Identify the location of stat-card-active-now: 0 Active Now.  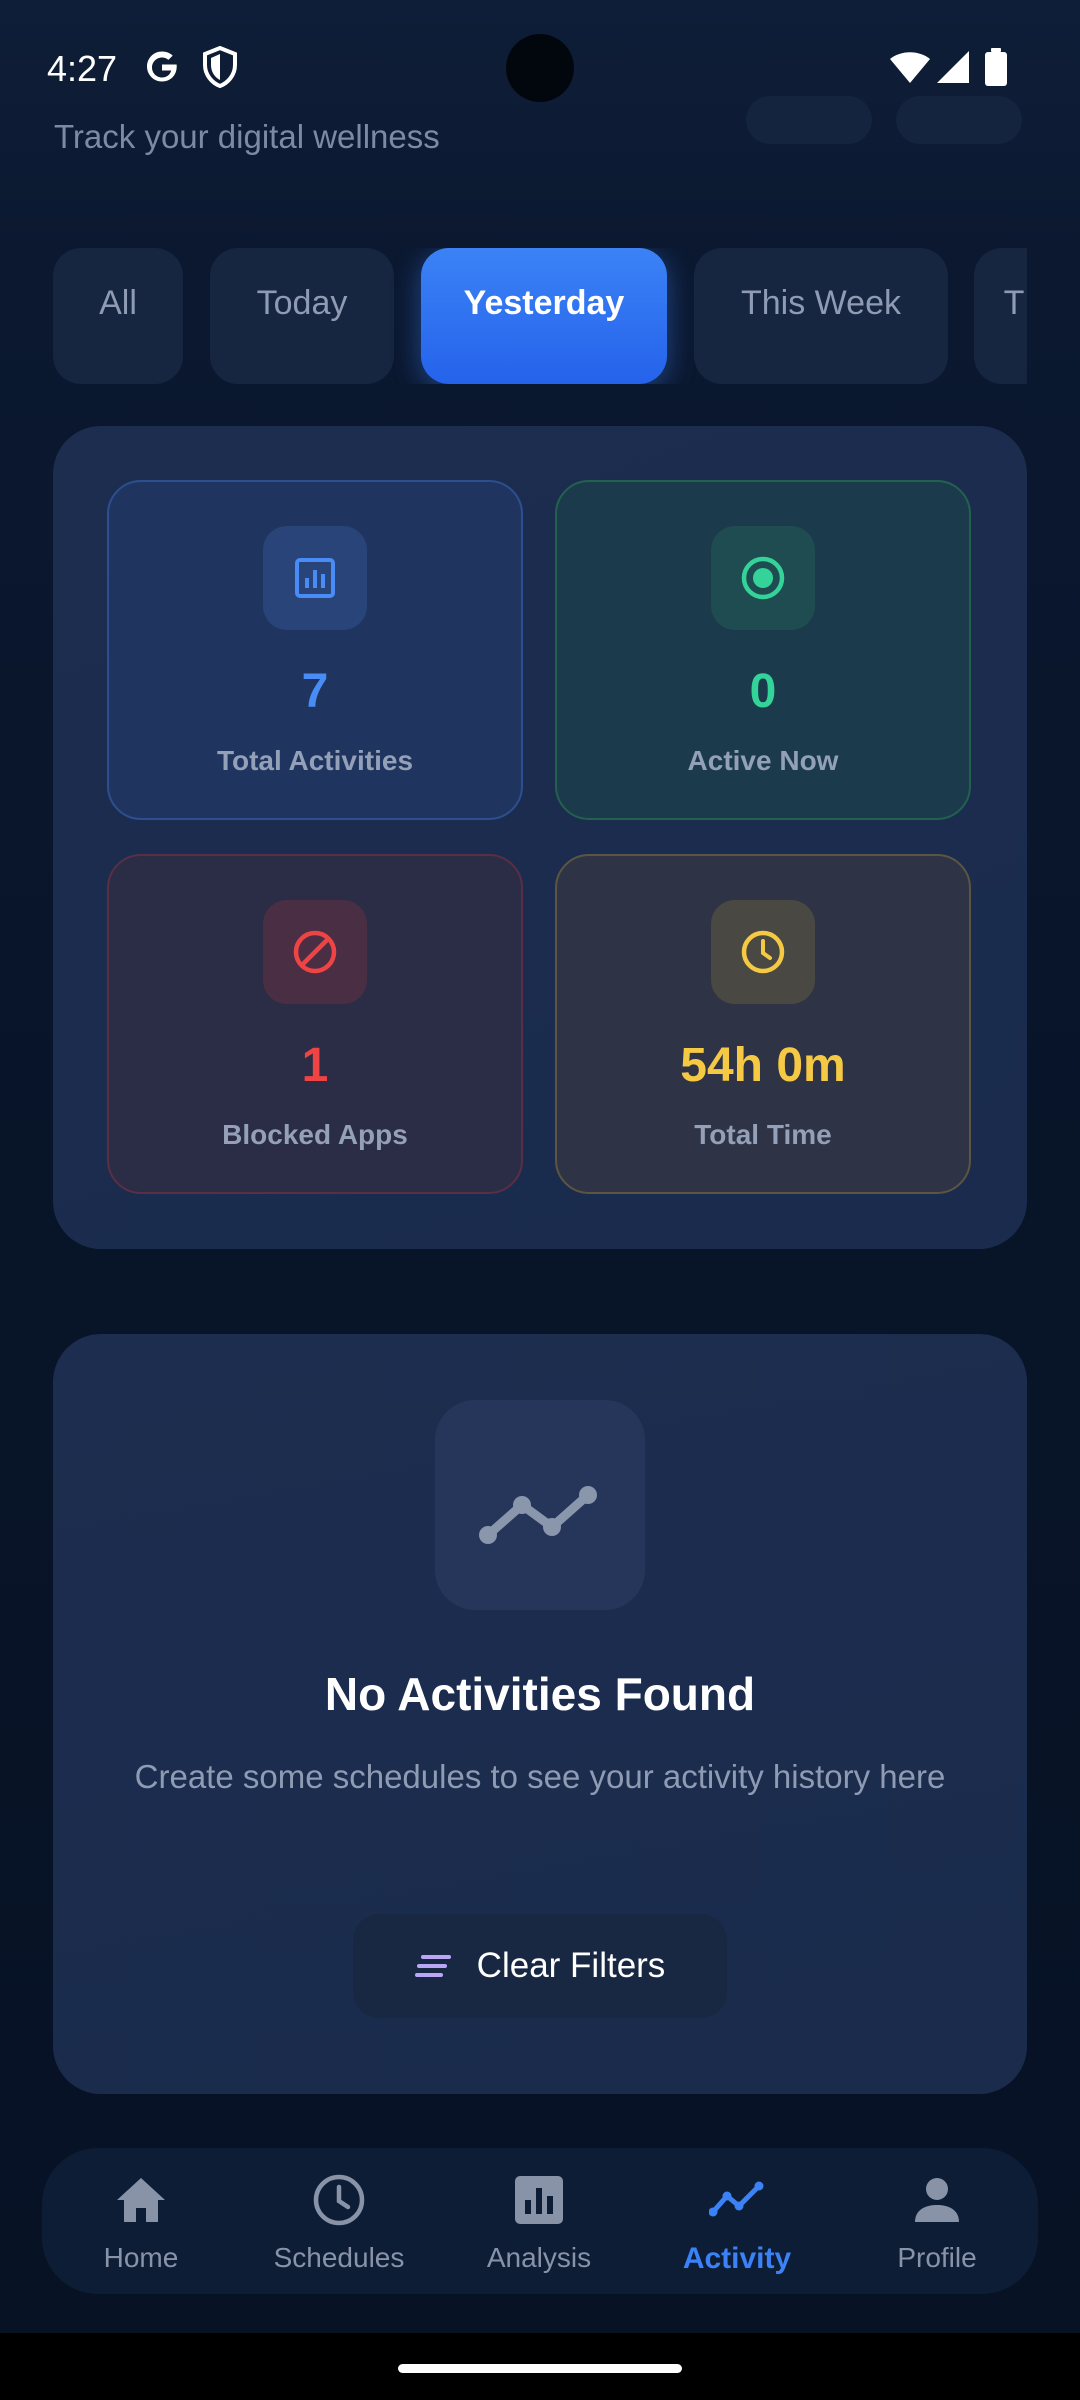
(763, 650).